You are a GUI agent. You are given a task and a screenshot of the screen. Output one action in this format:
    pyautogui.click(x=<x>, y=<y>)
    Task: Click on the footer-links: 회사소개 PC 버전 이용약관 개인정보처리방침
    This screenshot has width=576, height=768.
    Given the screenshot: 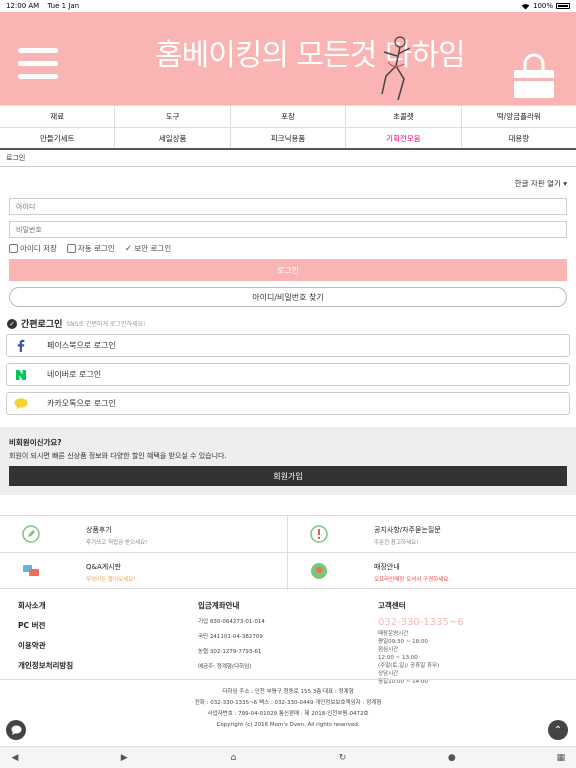 What is the action you would take?
    pyautogui.click(x=45, y=640)
    